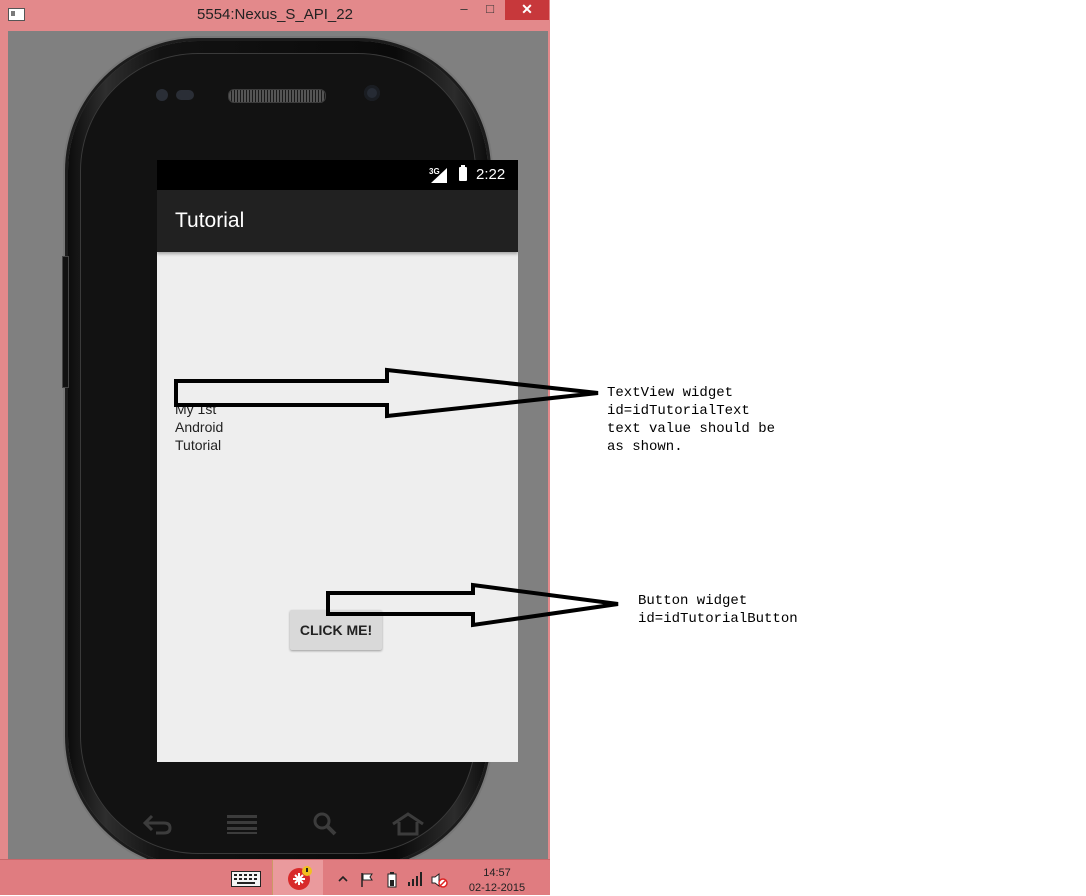  What do you see at coordinates (718, 610) in the screenshot?
I see `button-annotation: Button widget id=idTutorialButton` at bounding box center [718, 610].